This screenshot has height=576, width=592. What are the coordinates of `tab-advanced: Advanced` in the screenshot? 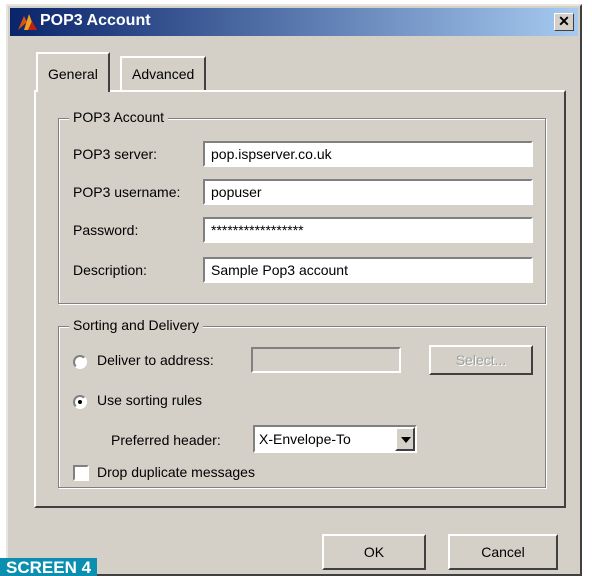 It's located at (163, 73).